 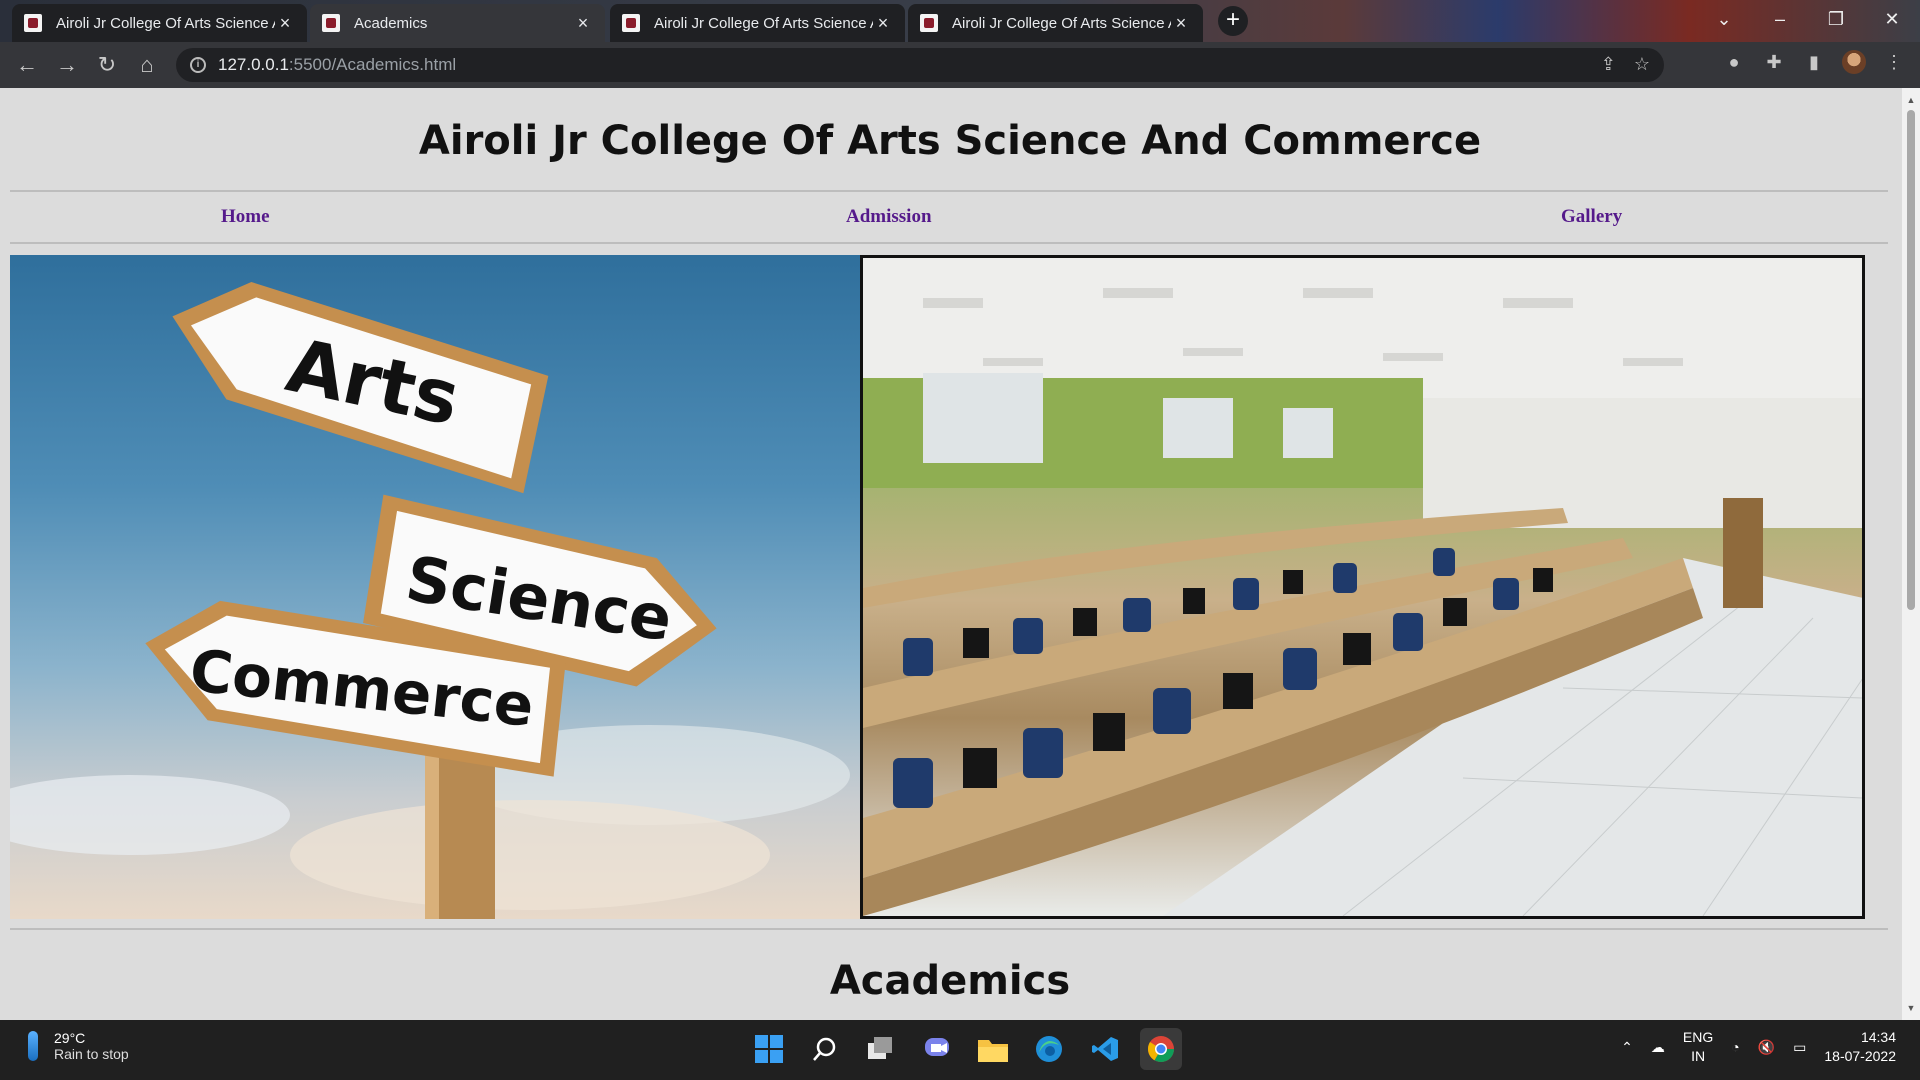 I want to click on clock: 14:34 18-07-2022, so click(x=1860, y=1047).